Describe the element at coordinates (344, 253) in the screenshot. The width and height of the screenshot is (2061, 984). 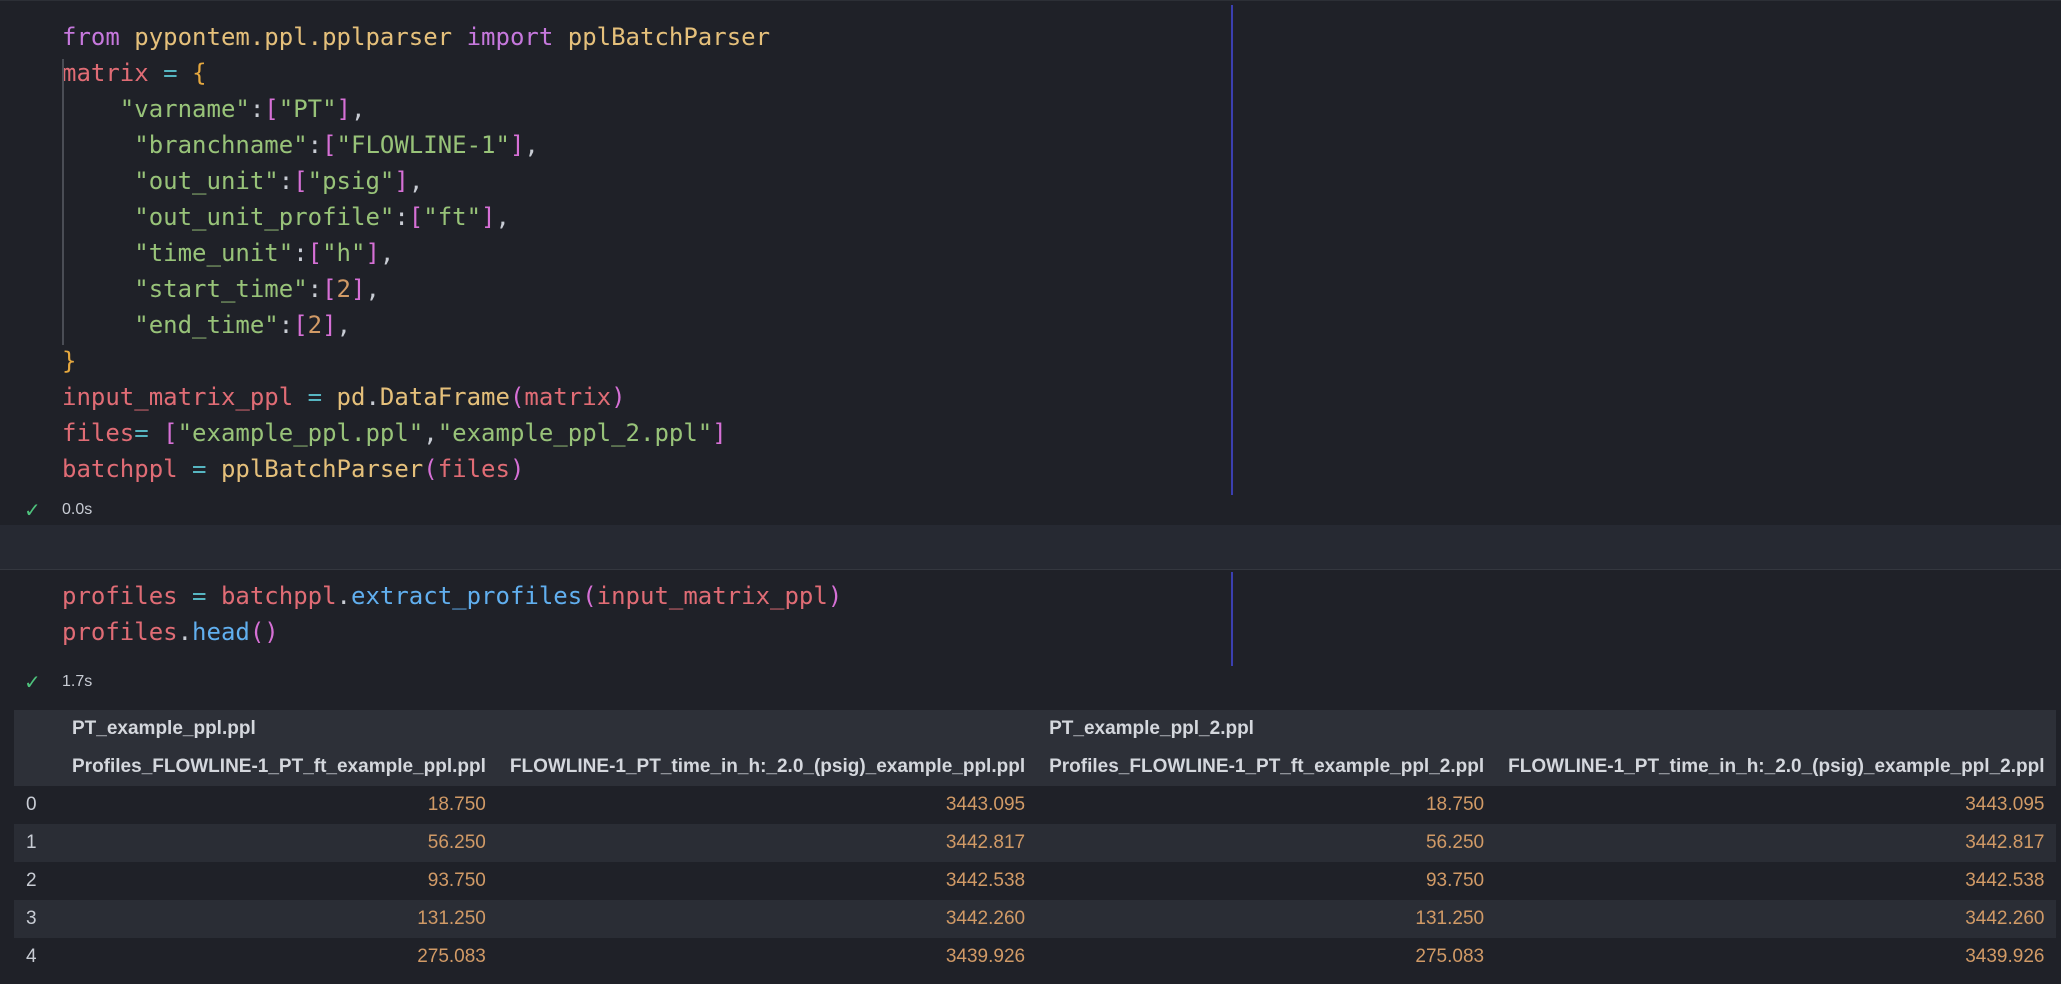
I see `code-token: "h"` at that location.